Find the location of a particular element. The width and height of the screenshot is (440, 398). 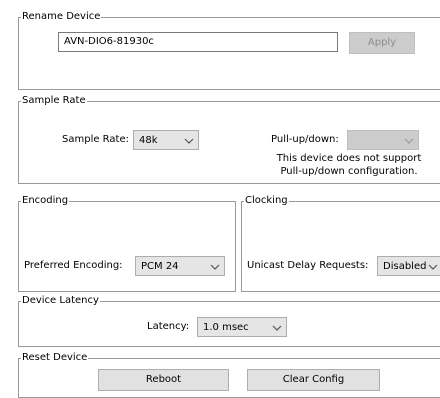

clocking-legend: Clocking is located at coordinates (266, 201).